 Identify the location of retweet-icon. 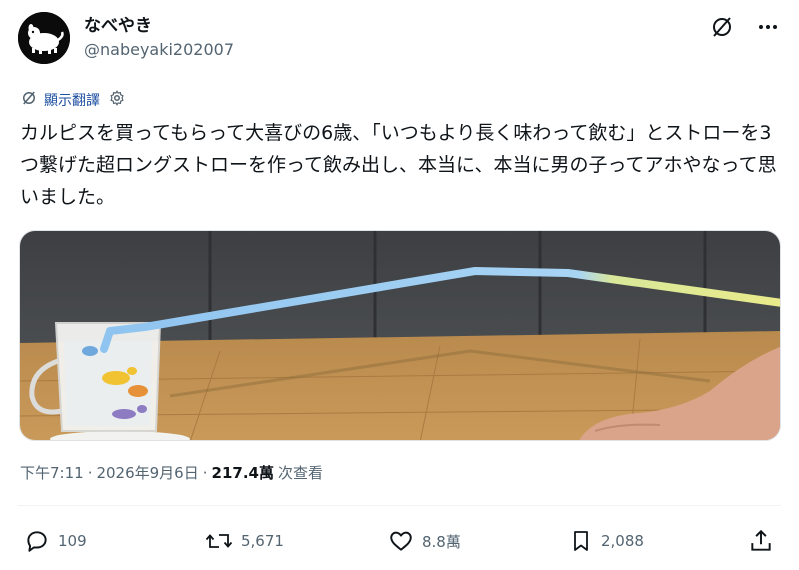
(219, 541).